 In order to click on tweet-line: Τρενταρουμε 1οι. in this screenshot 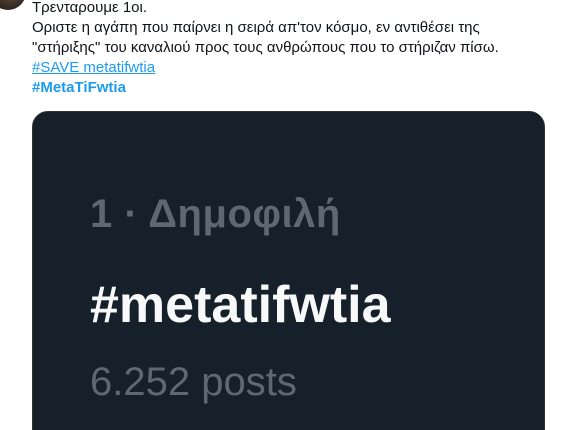, I will do `click(90, 8)`.